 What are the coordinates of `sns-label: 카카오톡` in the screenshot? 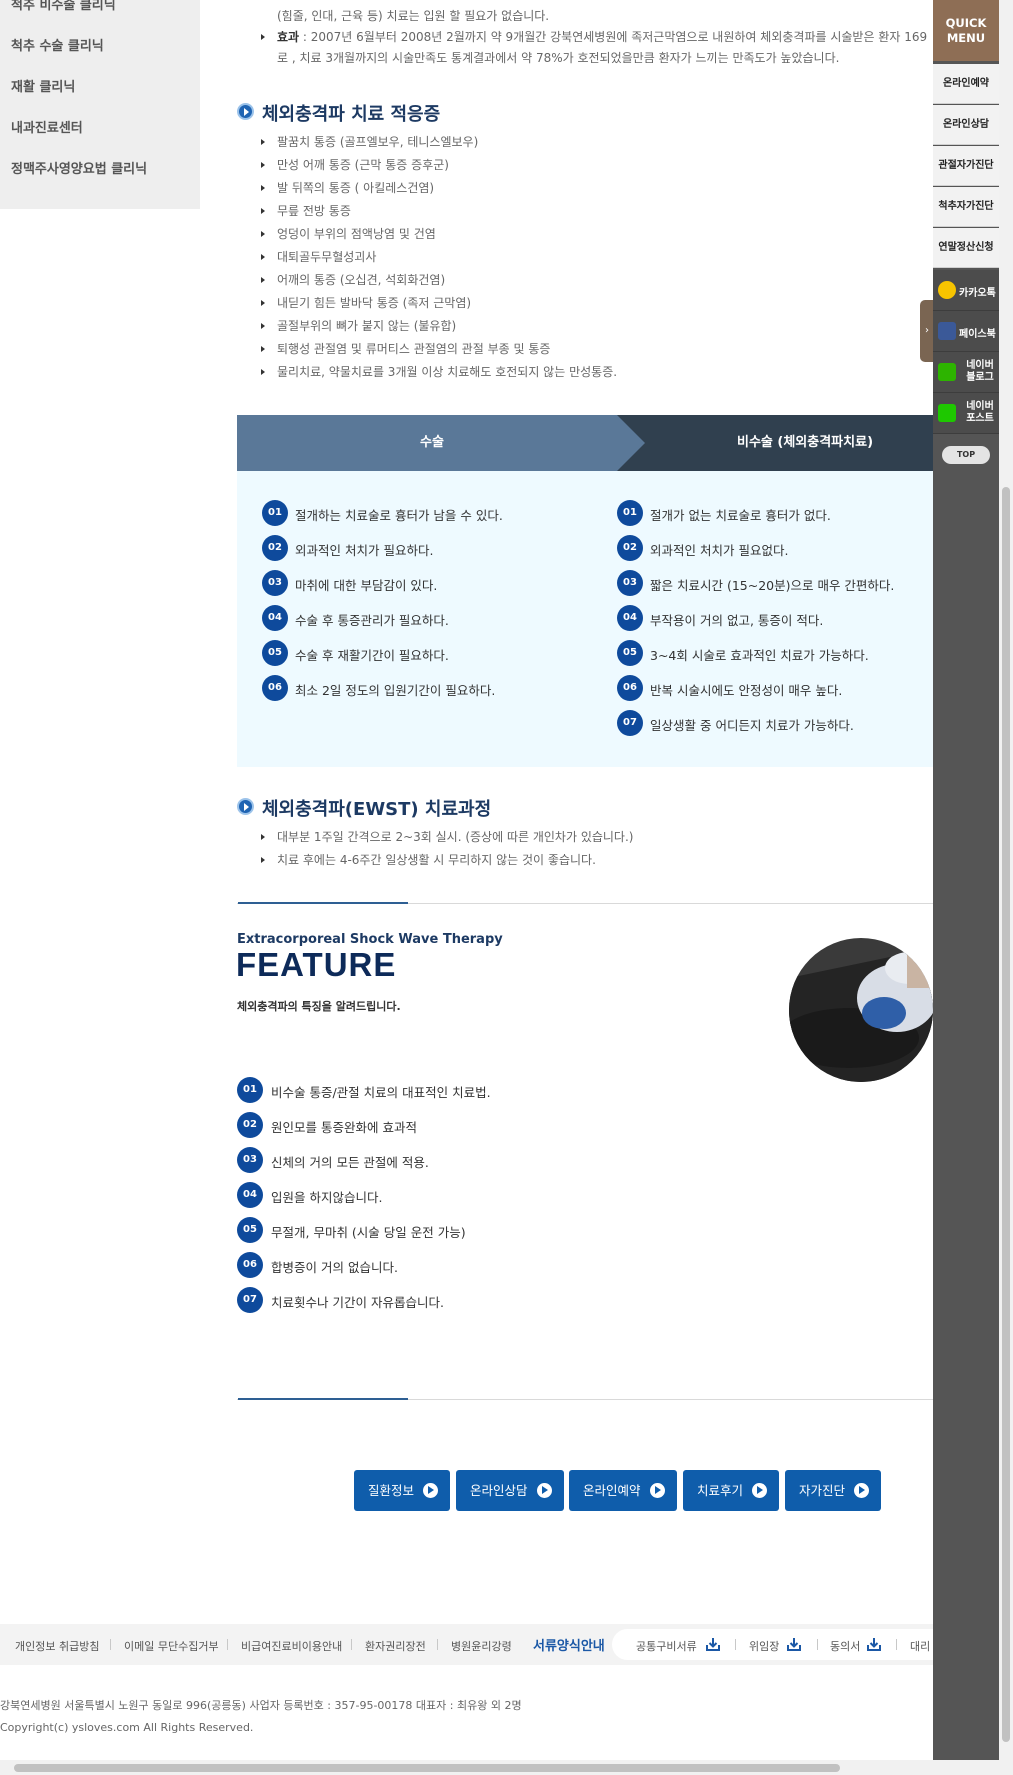 It's located at (977, 293).